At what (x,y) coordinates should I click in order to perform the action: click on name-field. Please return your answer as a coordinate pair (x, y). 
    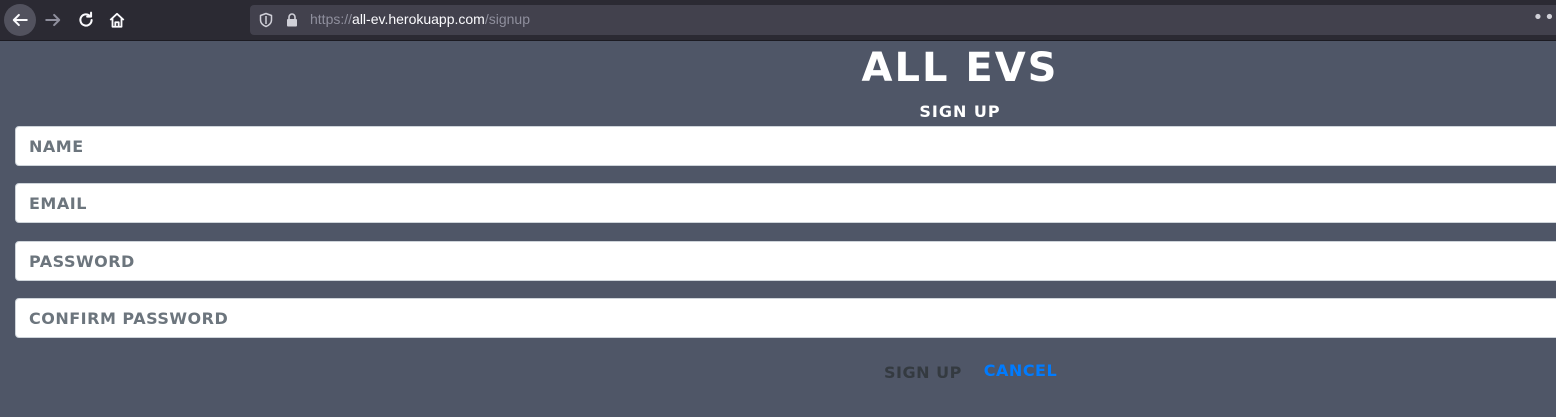
    Looking at the image, I should click on (785, 146).